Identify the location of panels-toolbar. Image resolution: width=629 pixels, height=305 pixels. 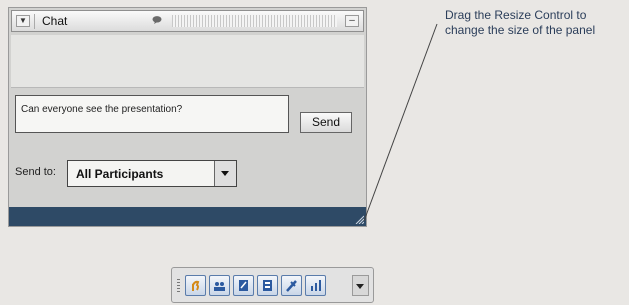
(272, 285).